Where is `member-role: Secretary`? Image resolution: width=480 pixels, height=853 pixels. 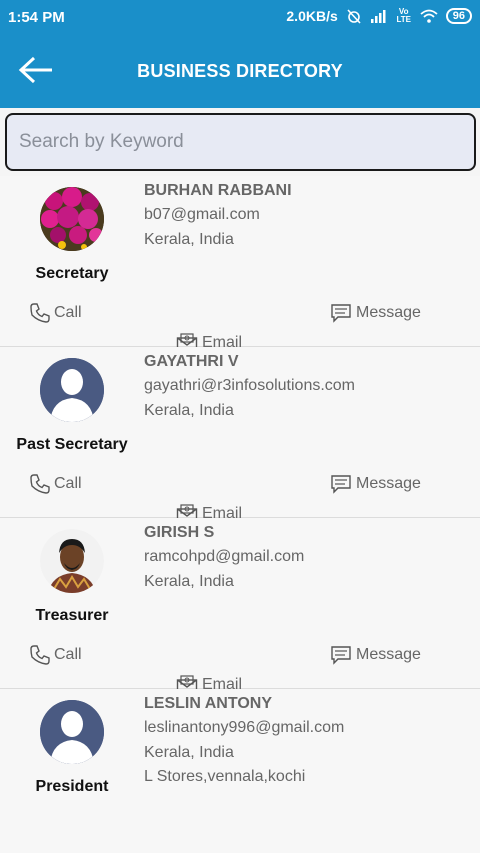 member-role: Secretary is located at coordinates (72, 273).